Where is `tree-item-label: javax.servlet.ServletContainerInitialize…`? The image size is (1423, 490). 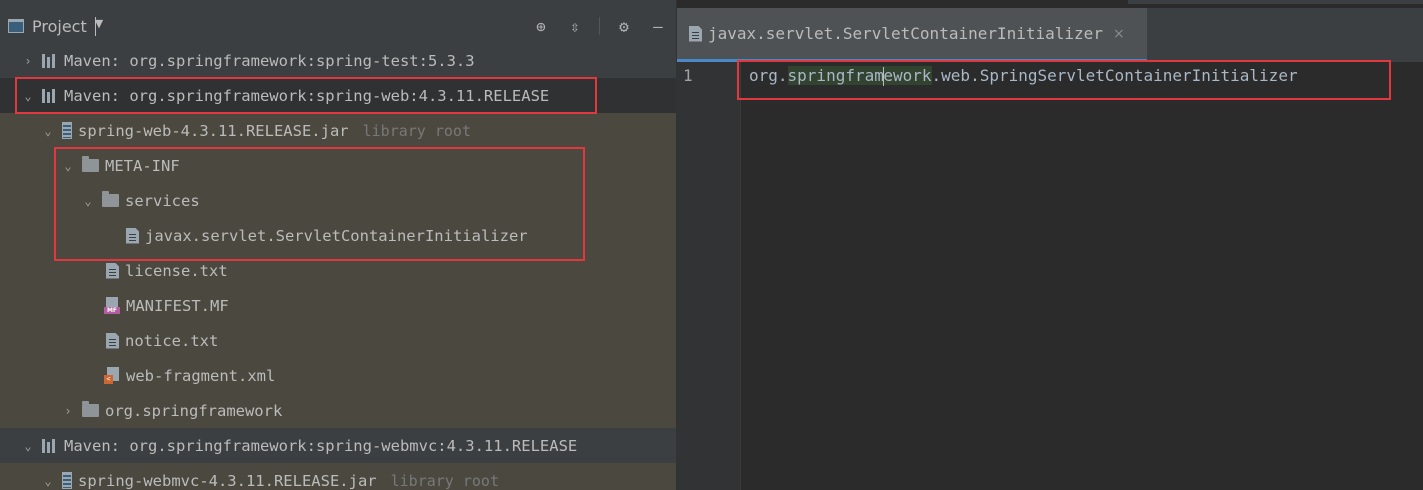
tree-item-label: javax.servlet.ServletContainerInitialize… is located at coordinates (336, 235).